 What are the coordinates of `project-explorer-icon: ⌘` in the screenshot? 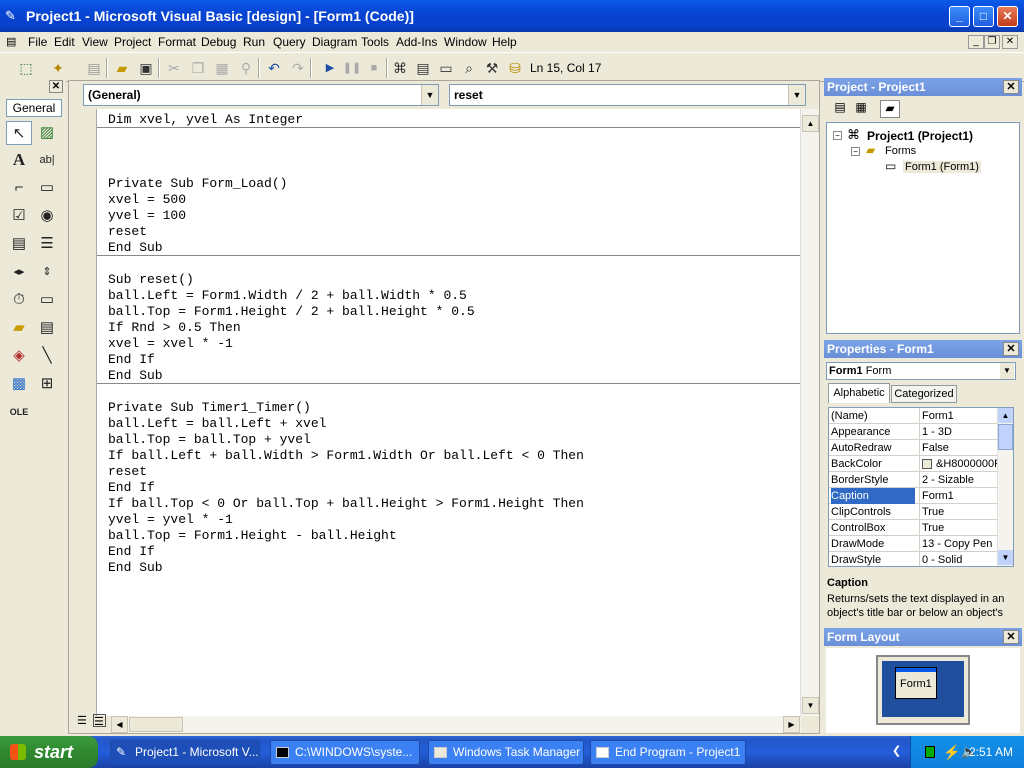 It's located at (400, 68).